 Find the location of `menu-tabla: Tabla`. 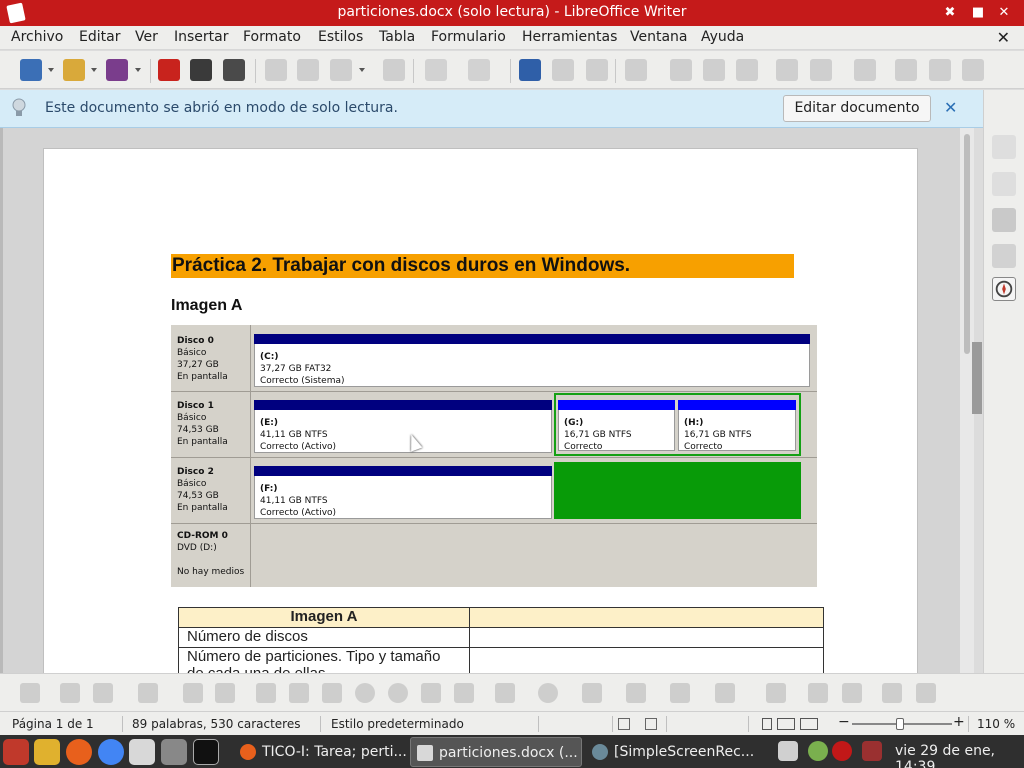

menu-tabla: Tabla is located at coordinates (397, 37).